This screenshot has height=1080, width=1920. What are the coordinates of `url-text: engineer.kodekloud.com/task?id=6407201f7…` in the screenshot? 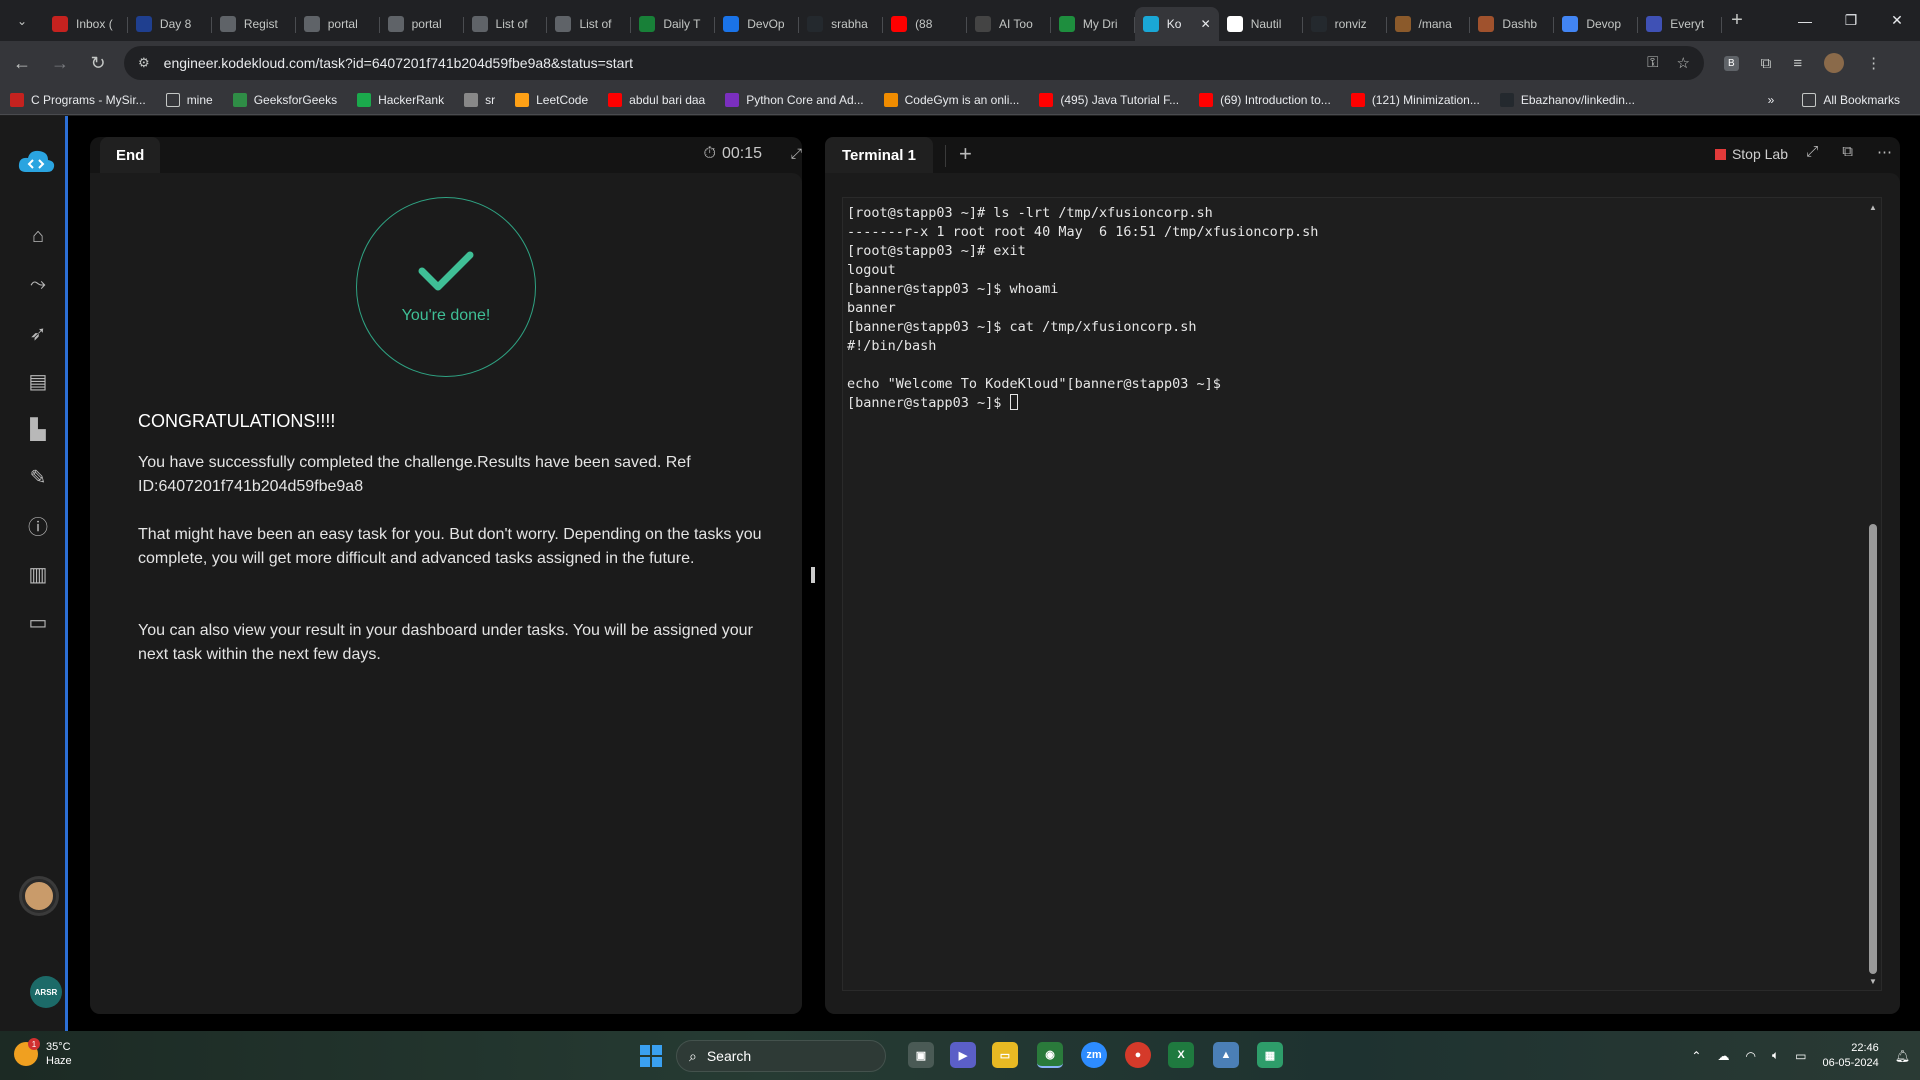 It's located at (398, 63).